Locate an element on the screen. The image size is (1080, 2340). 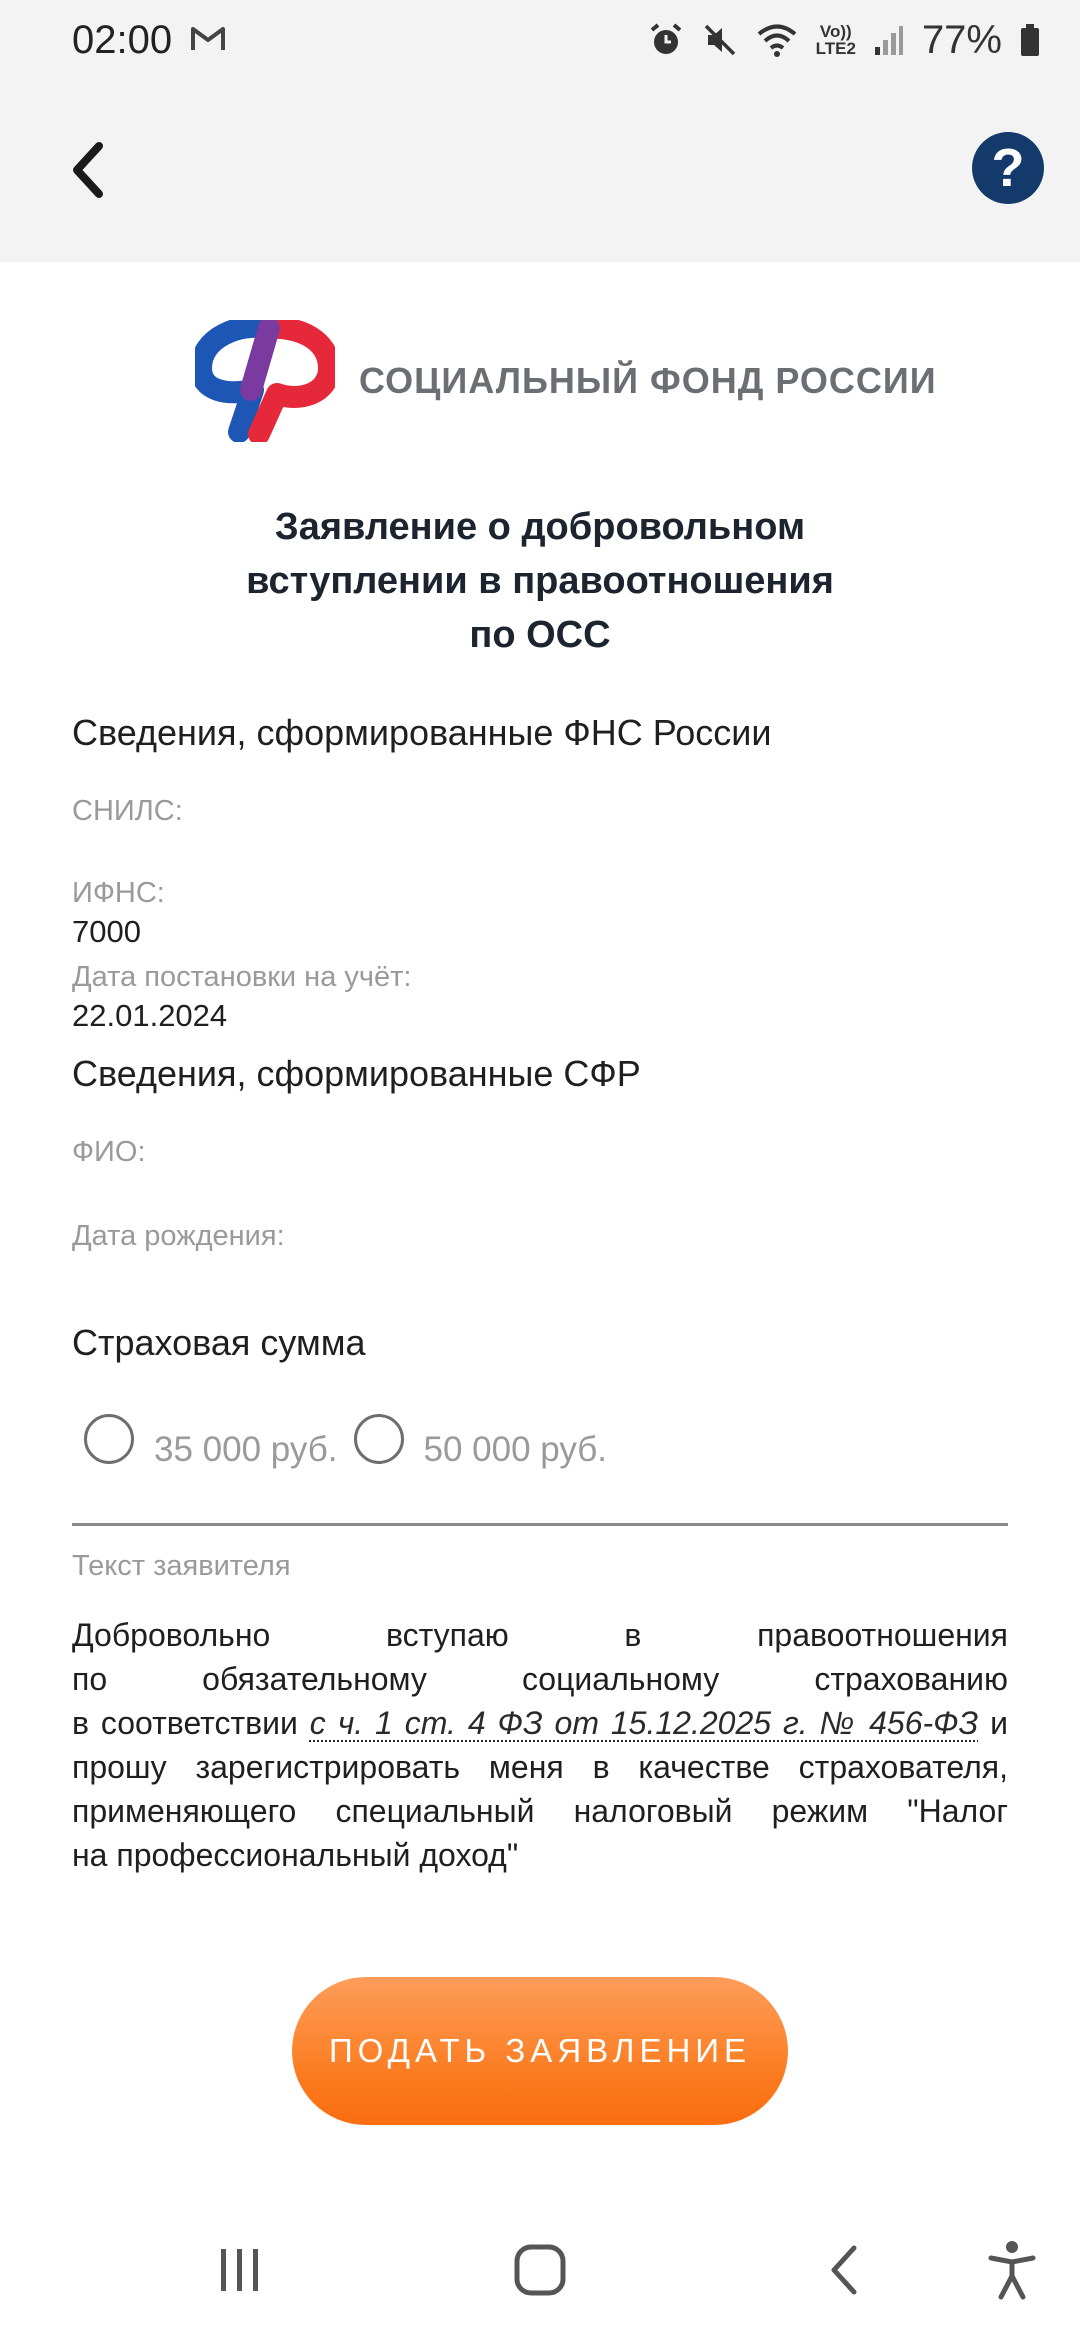
title-line-3: по ОСС is located at coordinates (540, 635).